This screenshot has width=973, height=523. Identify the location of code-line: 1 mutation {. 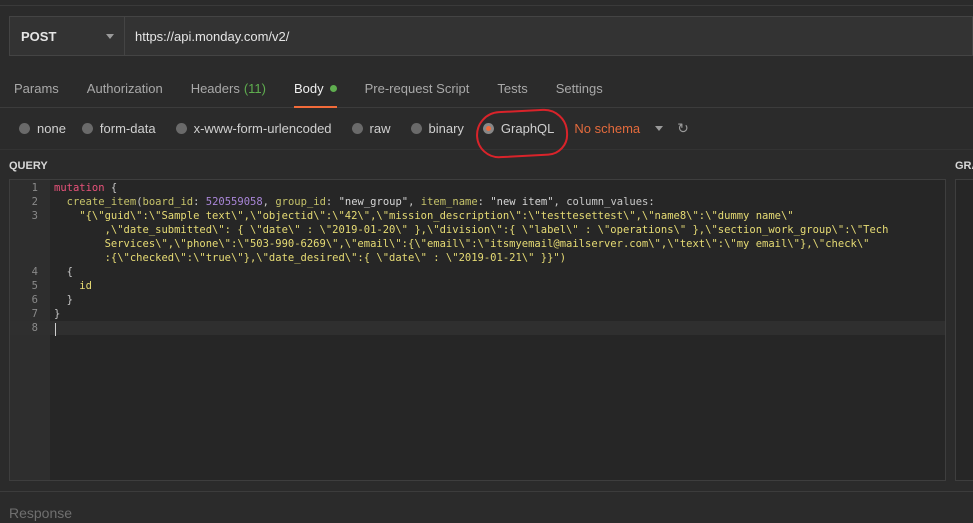
(477, 188).